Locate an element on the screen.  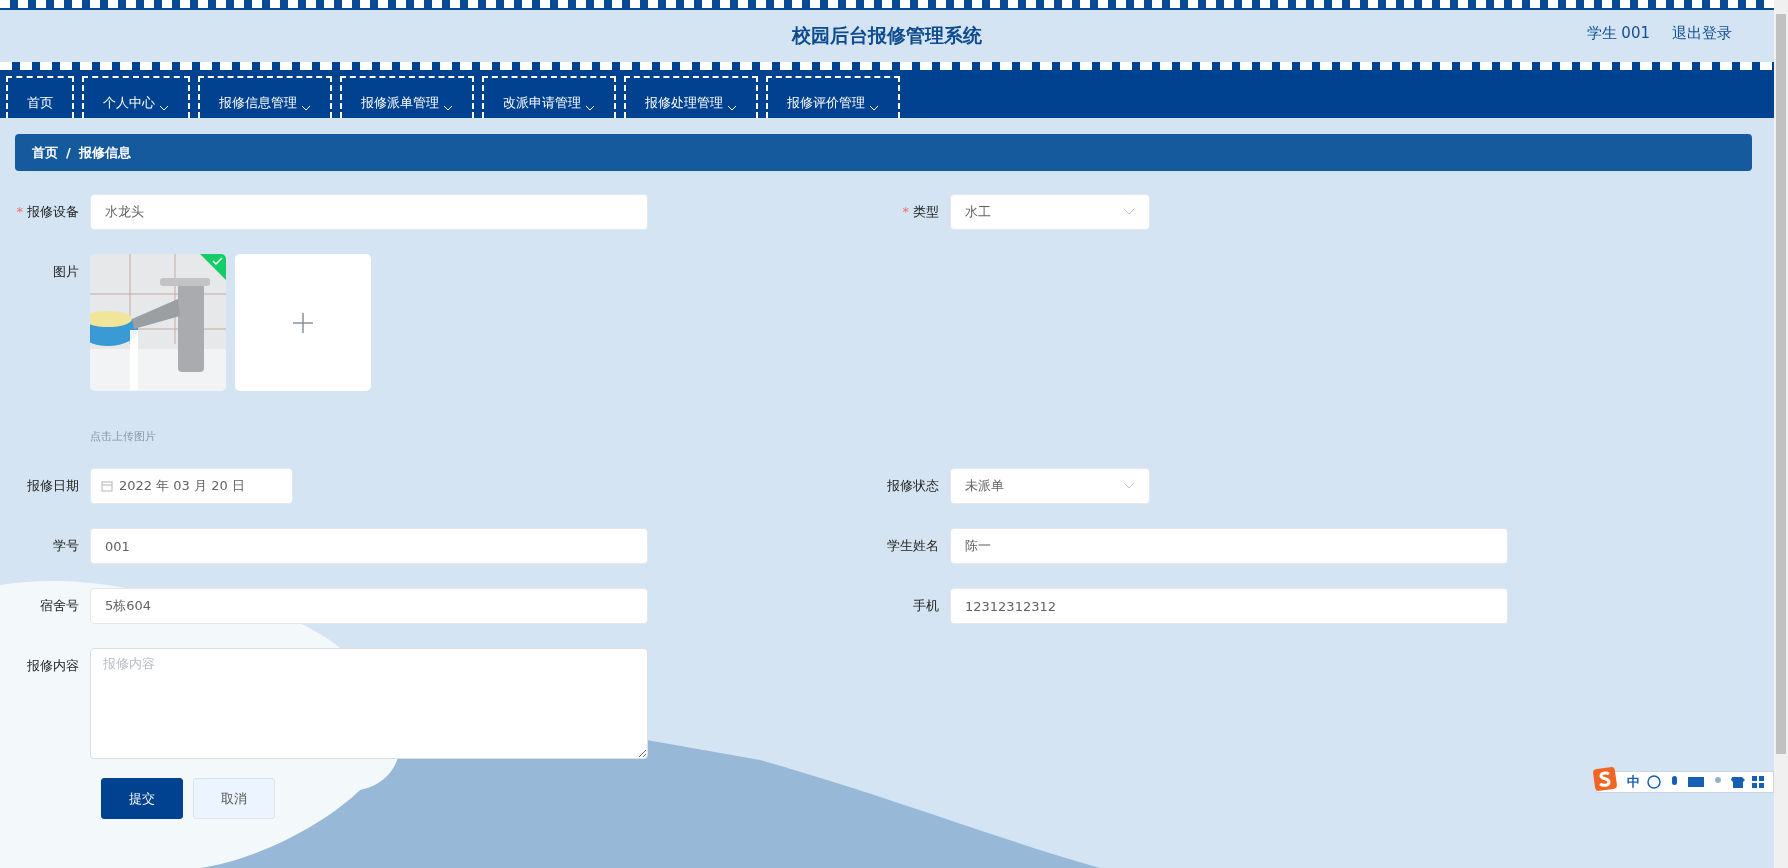
content-textarea: 报修内容 is located at coordinates (369, 703).